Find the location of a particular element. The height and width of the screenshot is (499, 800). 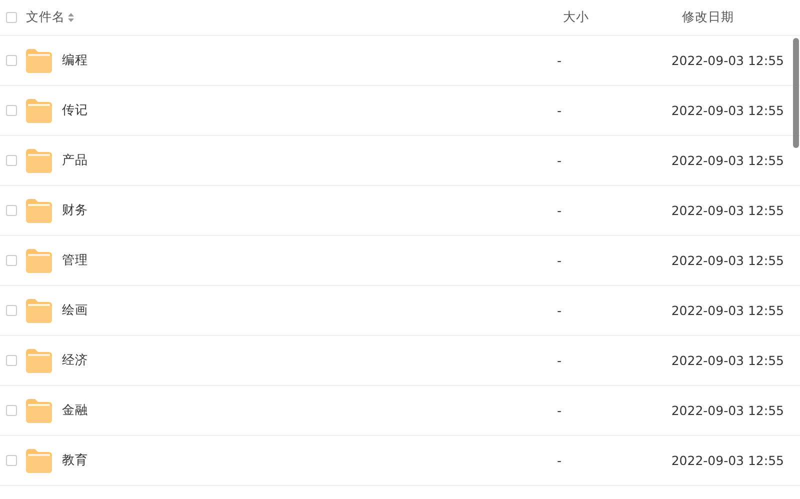

folder-name: 经济 is located at coordinates (75, 360).